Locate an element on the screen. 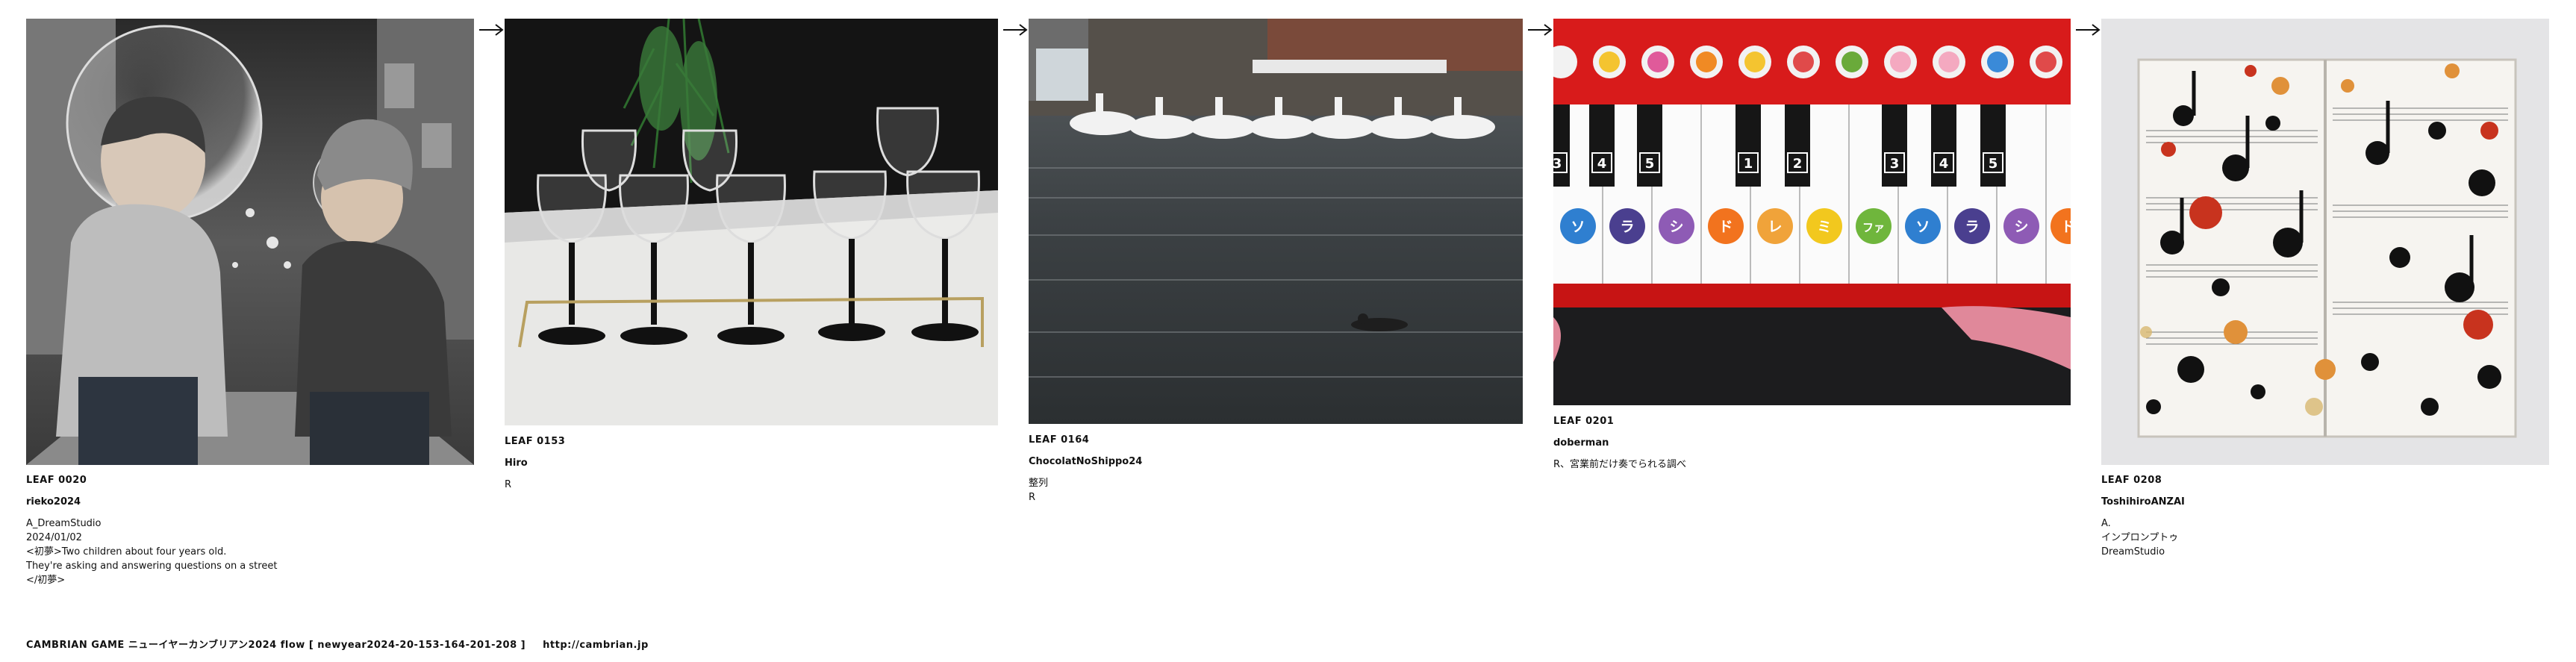 The width and height of the screenshot is (2576, 662). leaf-meta-0164: LEAF 0164 ChocolatNoShippo24 整列 R is located at coordinates (1085, 469).